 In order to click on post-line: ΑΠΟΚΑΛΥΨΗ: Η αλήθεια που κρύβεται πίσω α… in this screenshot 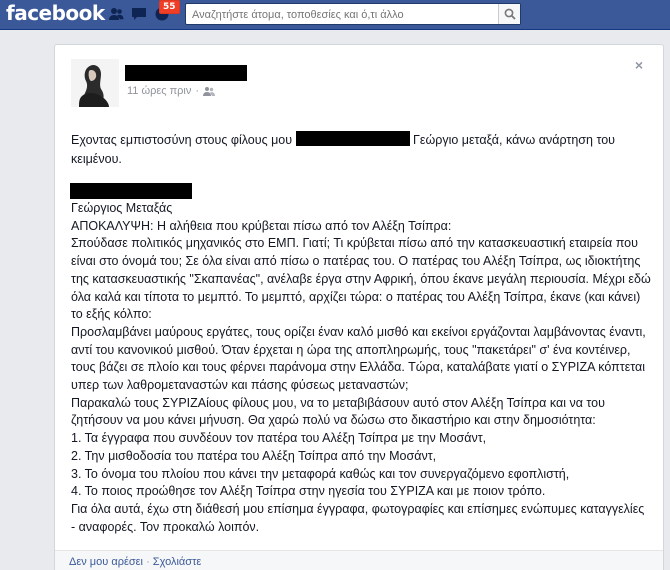, I will do `click(261, 225)`.